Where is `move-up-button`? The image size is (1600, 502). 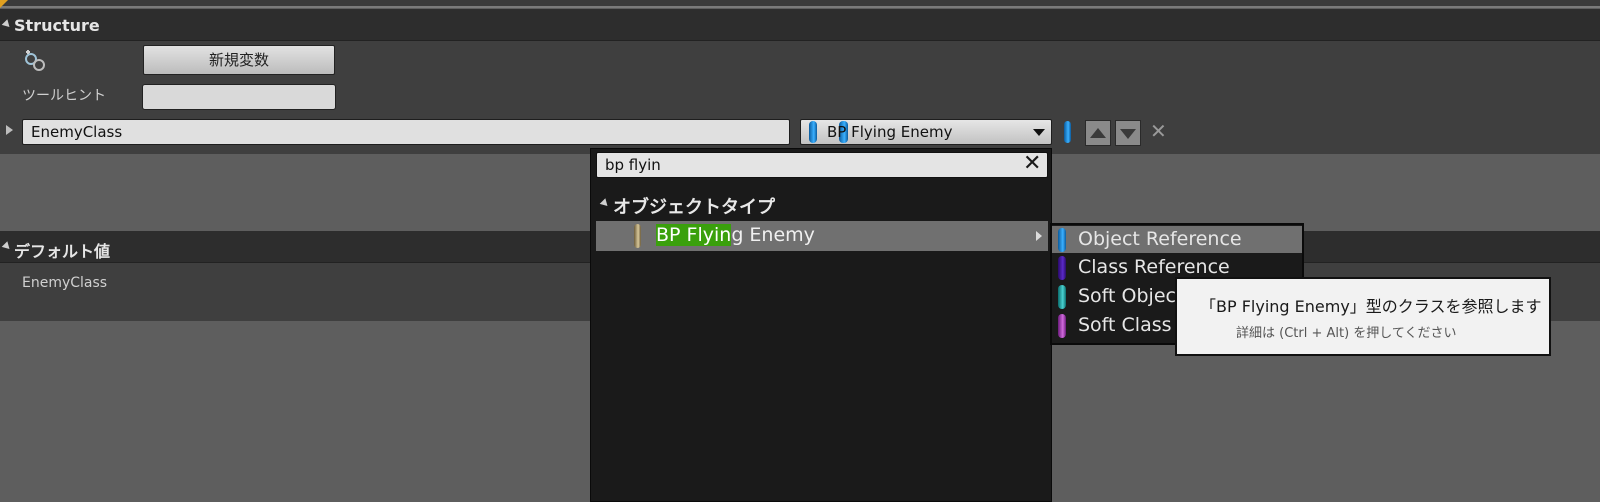 move-up-button is located at coordinates (1098, 133).